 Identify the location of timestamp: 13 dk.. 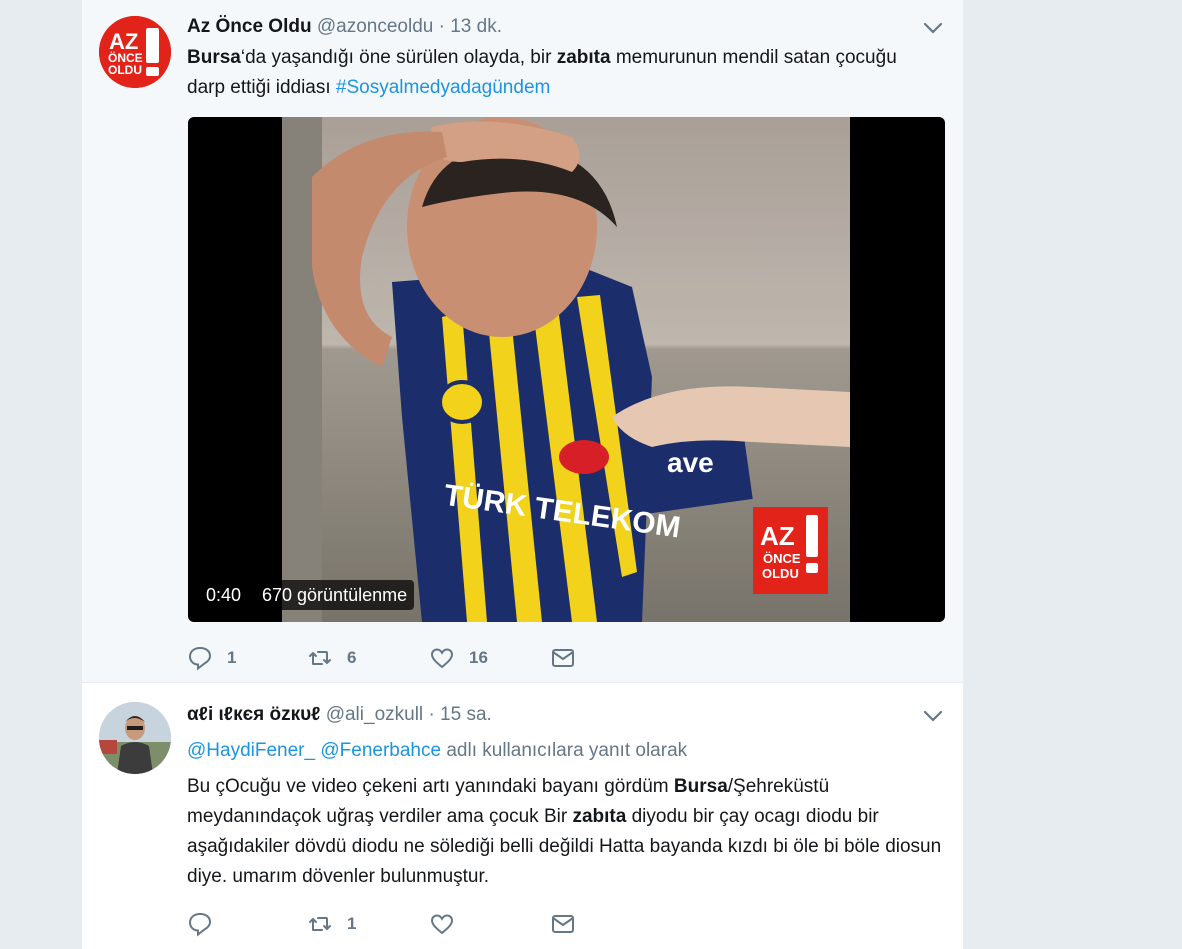
(476, 26).